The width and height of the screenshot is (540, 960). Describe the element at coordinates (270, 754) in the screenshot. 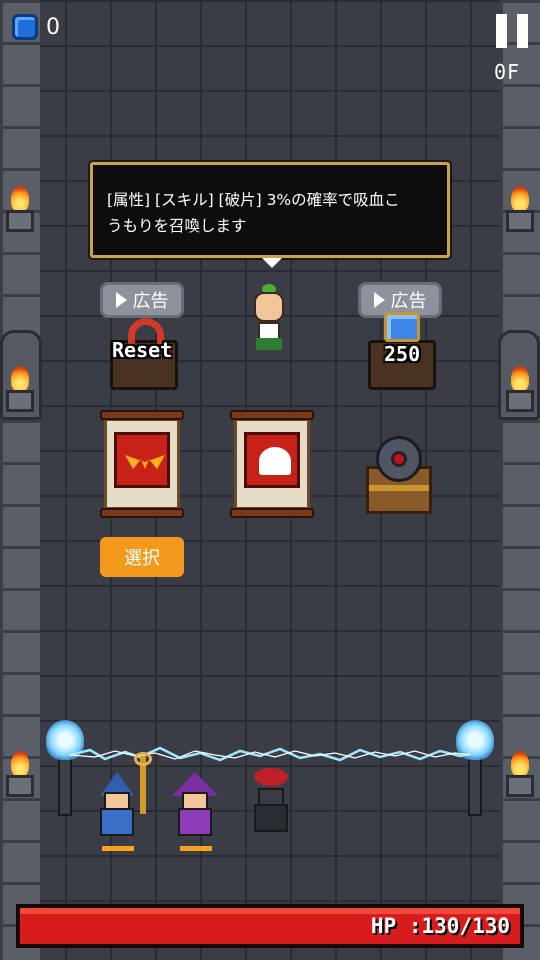

I see `lightning-barrier` at that location.